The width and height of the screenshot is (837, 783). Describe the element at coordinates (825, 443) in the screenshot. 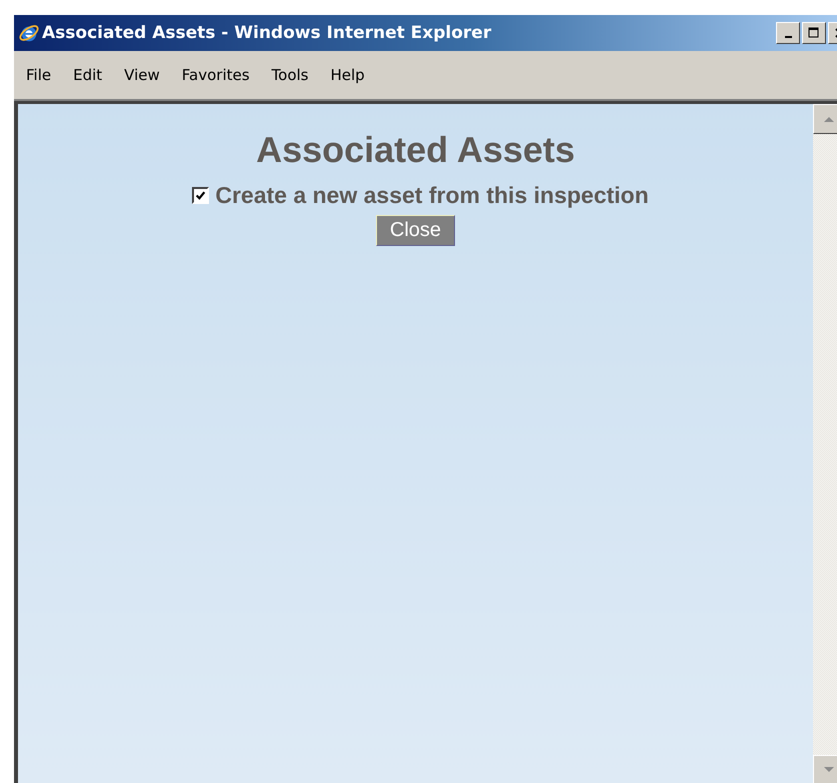

I see `scrollbar` at that location.